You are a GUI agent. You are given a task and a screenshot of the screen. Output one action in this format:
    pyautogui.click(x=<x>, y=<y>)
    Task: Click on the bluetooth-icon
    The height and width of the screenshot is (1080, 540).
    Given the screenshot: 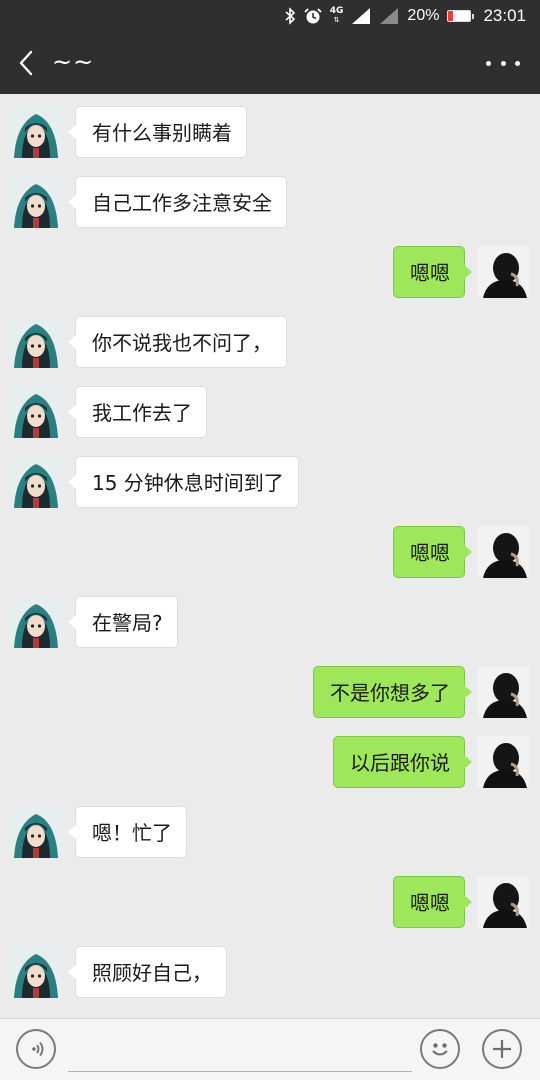 What is the action you would take?
    pyautogui.click(x=290, y=16)
    